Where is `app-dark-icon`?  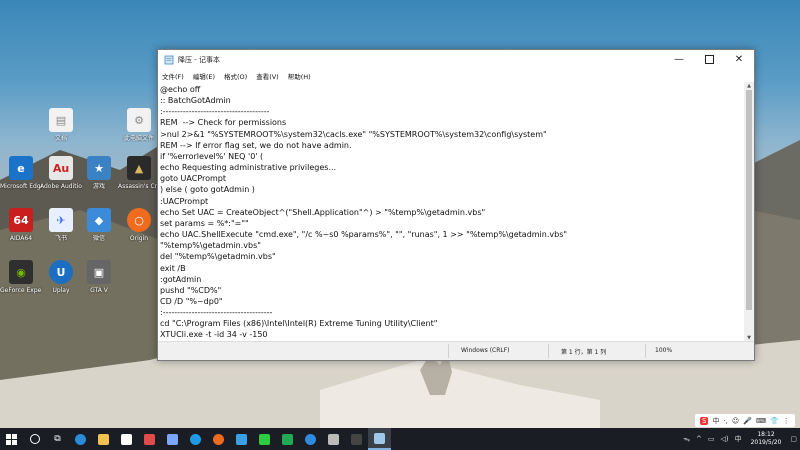
app-dark-icon is located at coordinates (333, 439).